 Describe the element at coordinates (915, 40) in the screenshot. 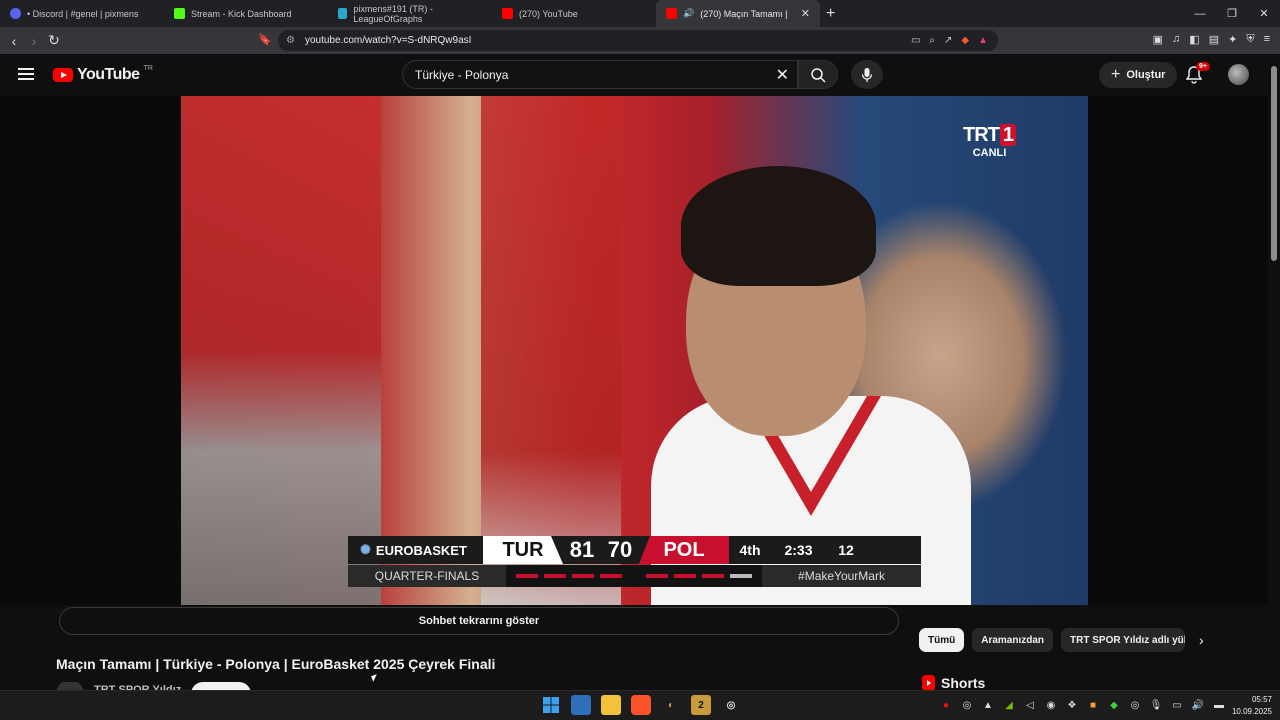

I see `cast-icon: ▭` at that location.